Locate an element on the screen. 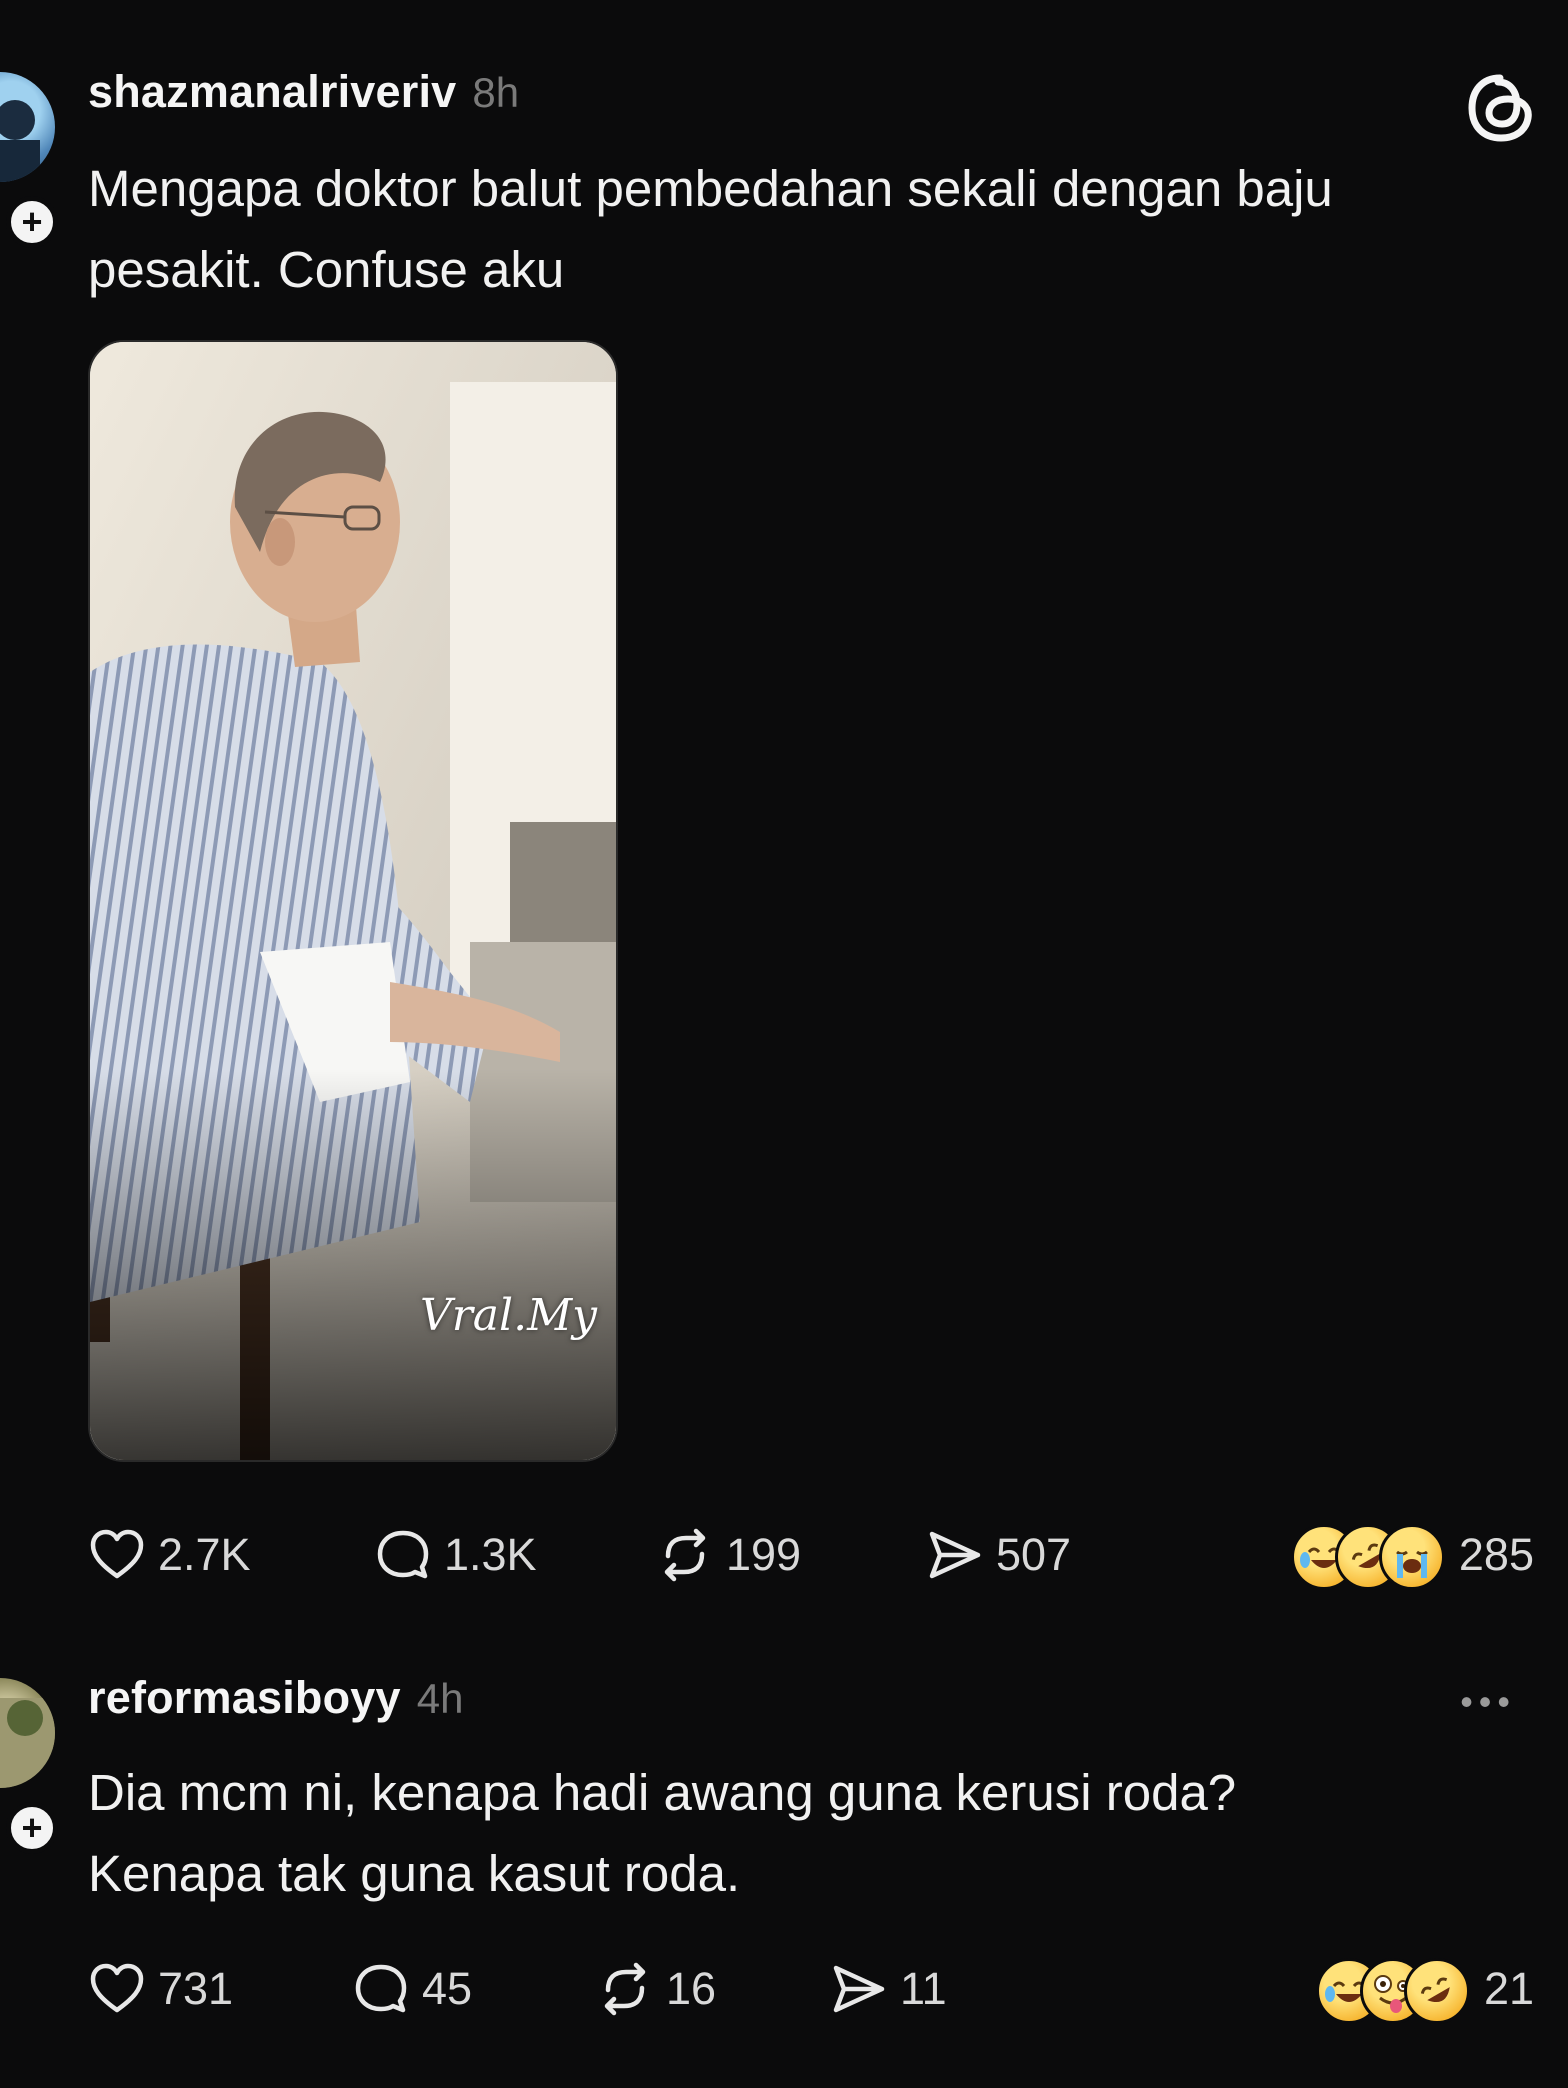  reaction-summary: 21 is located at coordinates (1424, 1989).